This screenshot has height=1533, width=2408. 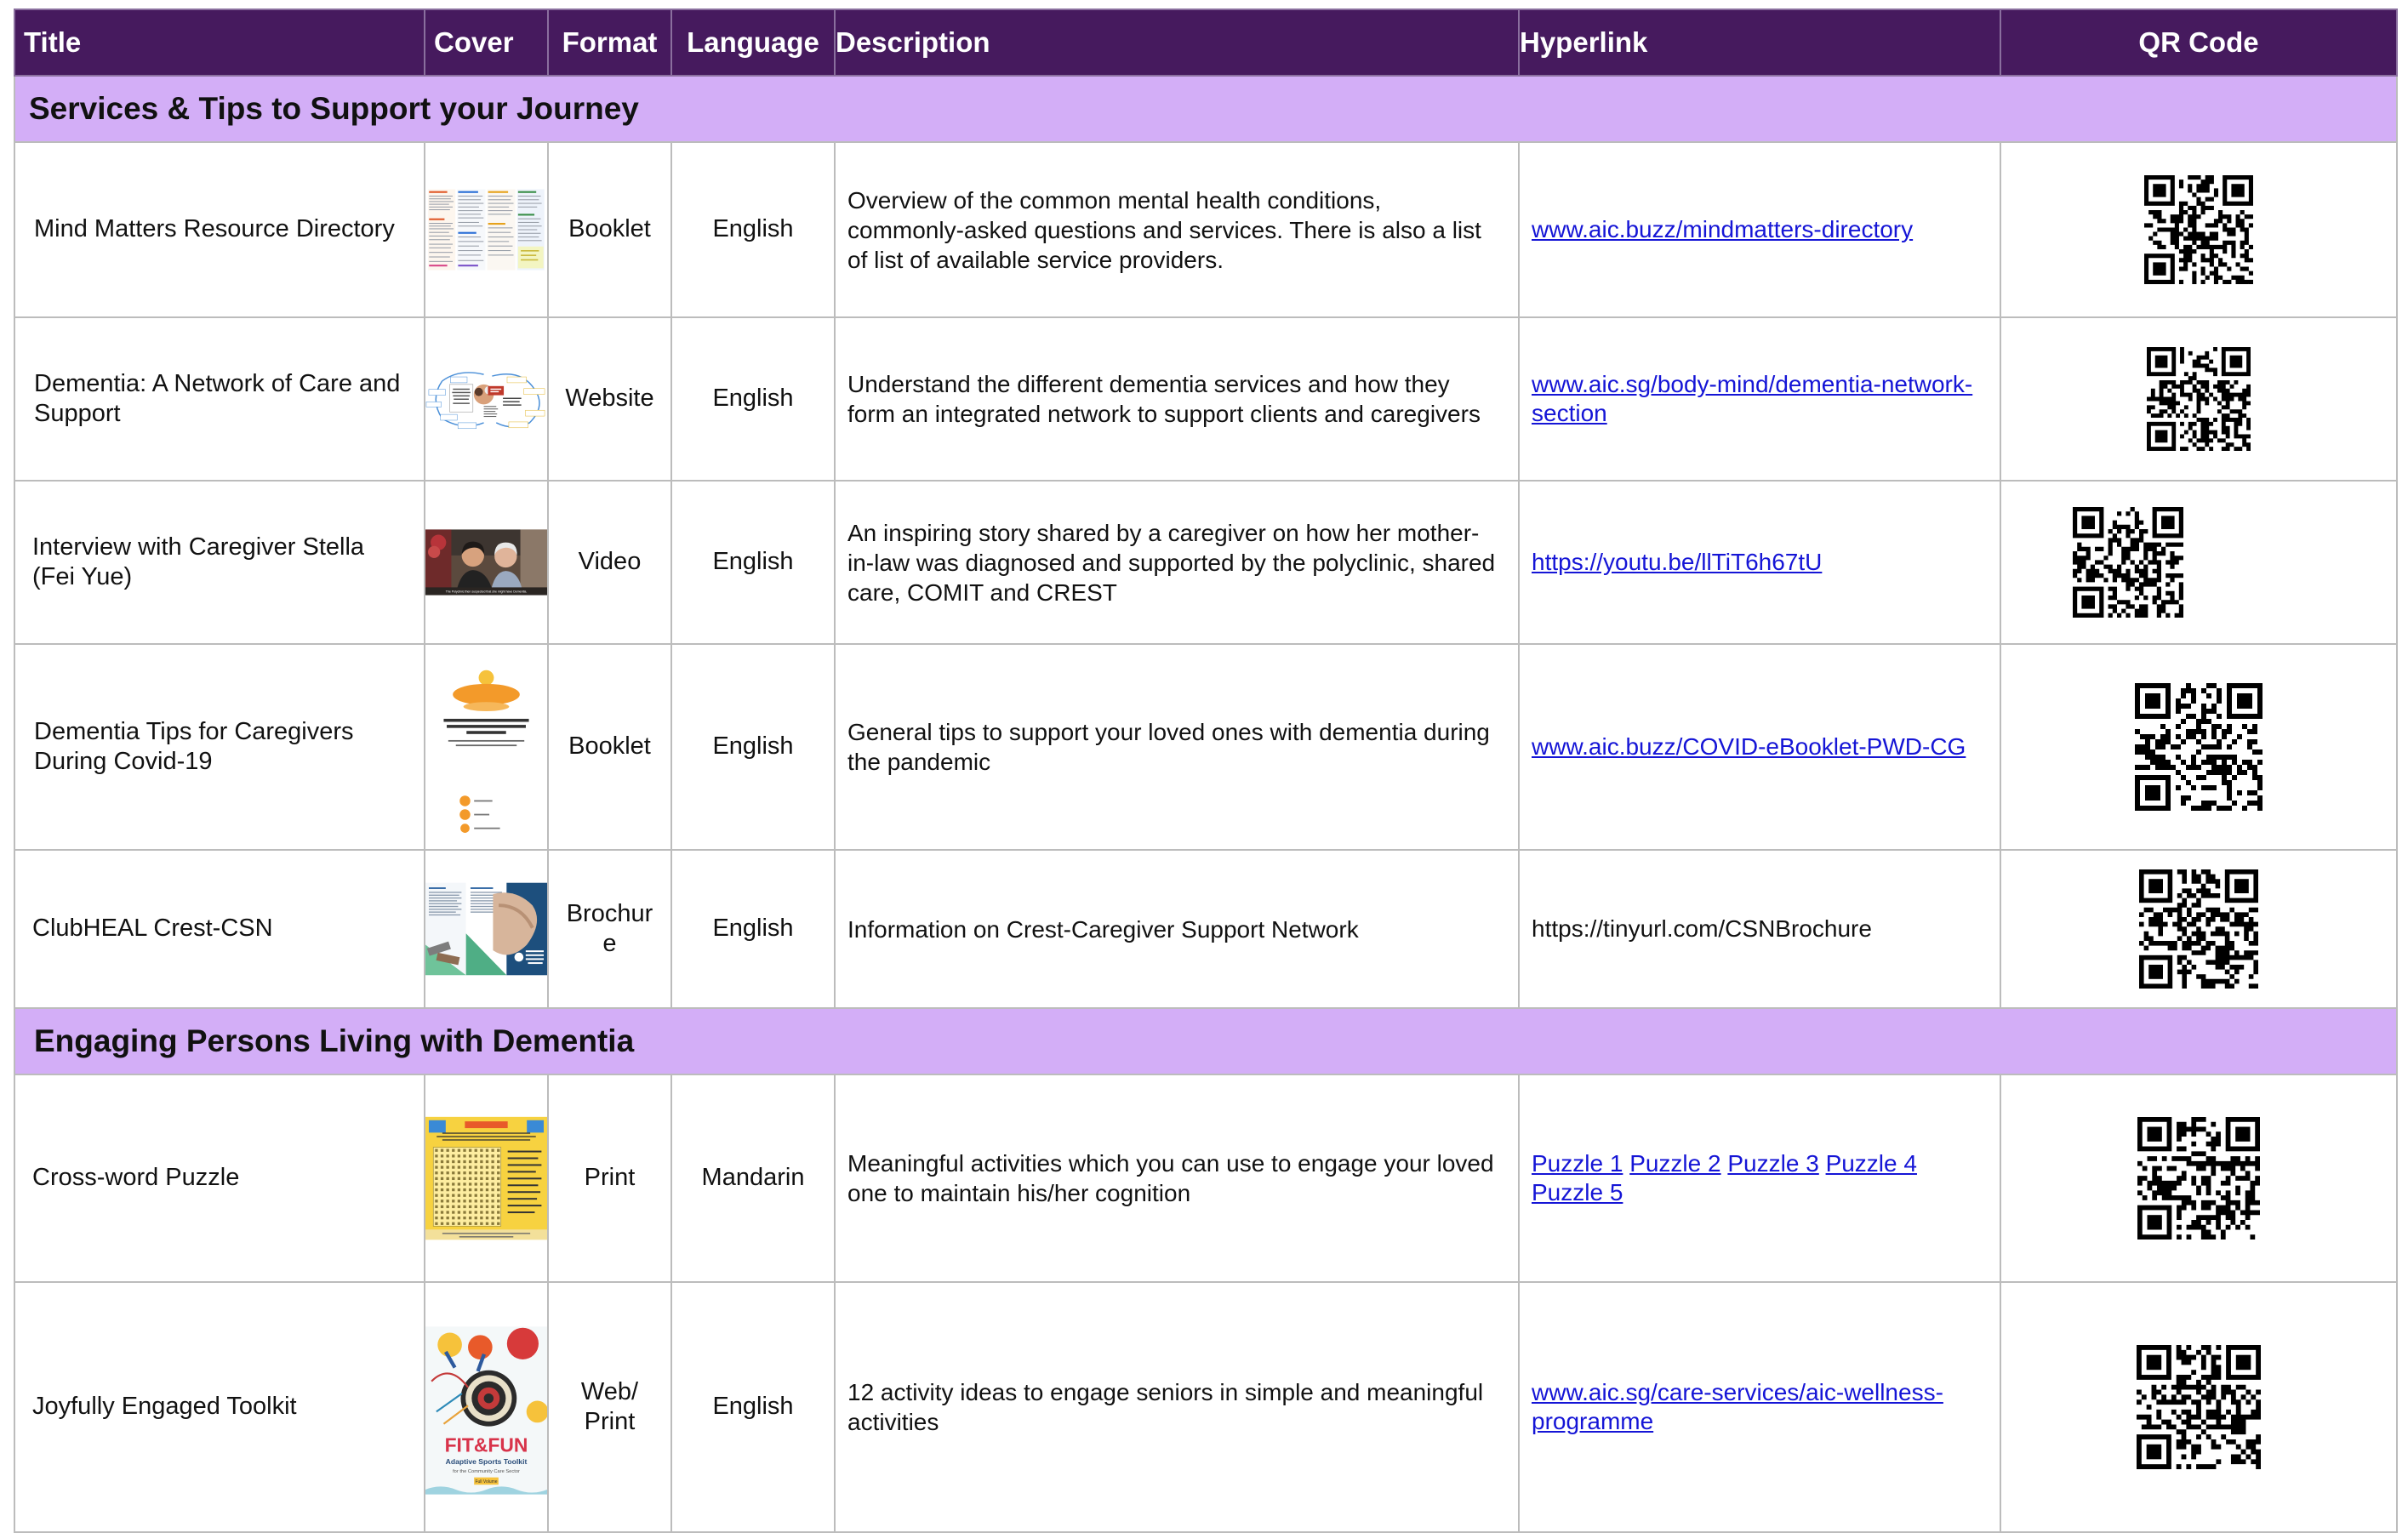 What do you see at coordinates (1871, 1164) in the screenshot?
I see `puzzle-4-link: Puzzle 4` at bounding box center [1871, 1164].